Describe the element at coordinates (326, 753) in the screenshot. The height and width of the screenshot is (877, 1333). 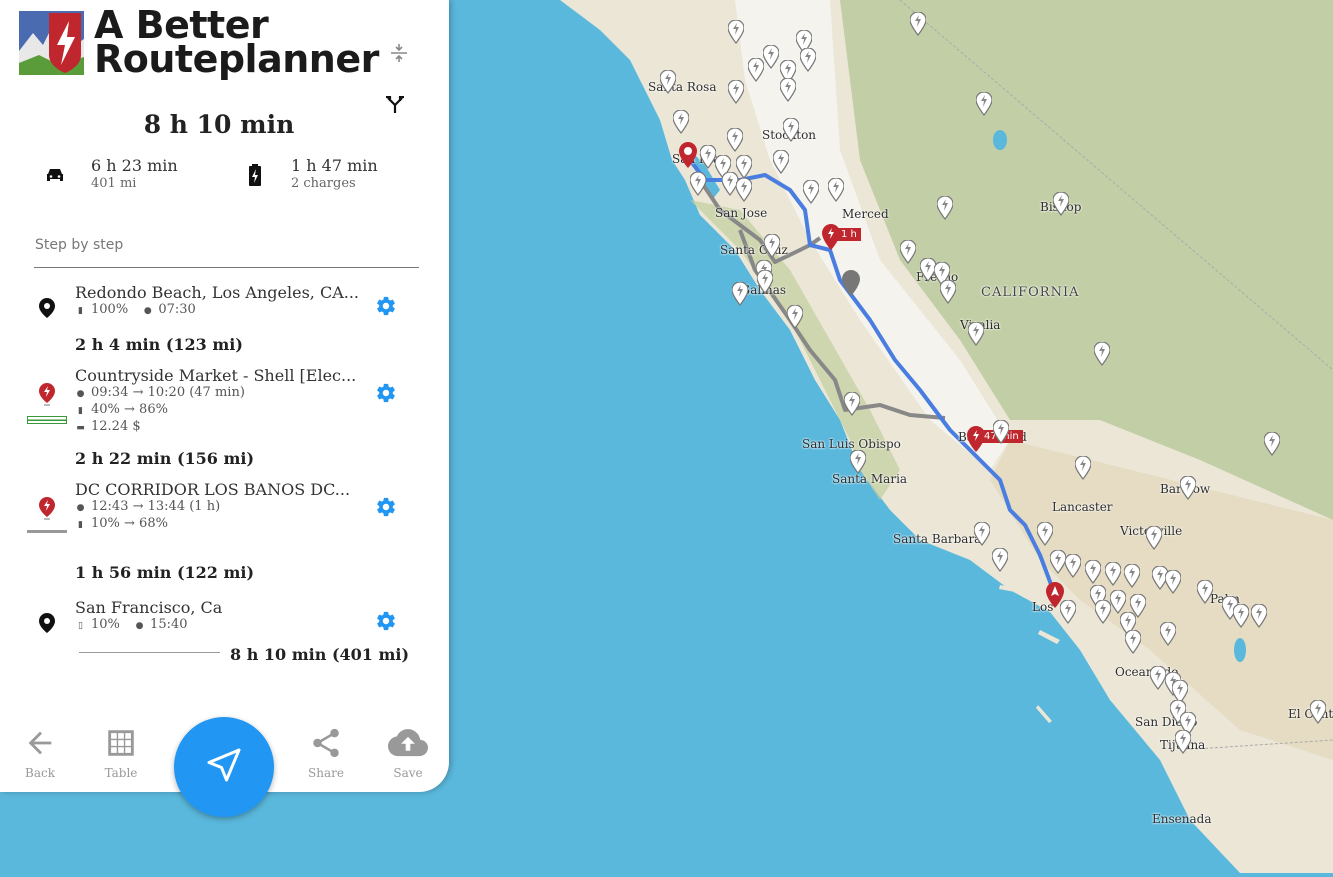
I see `share-button: Share` at that location.